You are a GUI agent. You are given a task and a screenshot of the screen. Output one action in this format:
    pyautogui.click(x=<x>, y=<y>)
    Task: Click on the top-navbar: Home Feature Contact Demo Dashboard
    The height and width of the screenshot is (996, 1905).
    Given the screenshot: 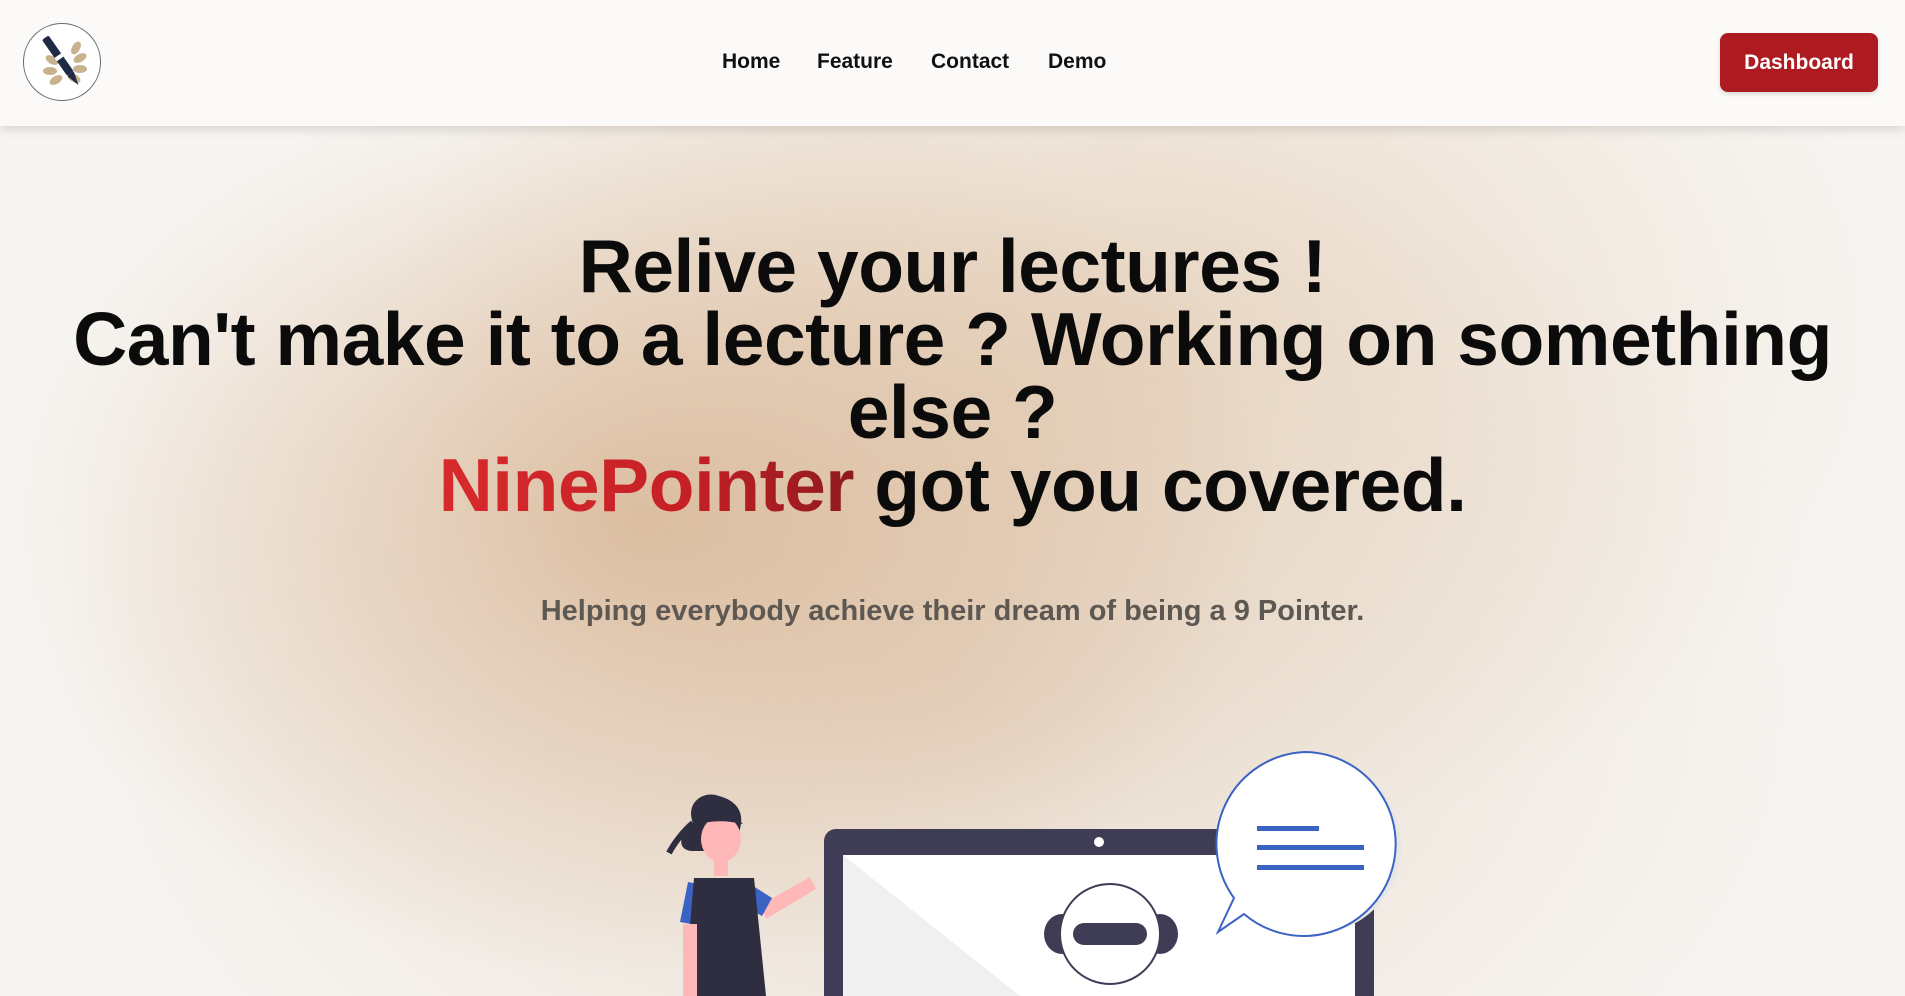 What is the action you would take?
    pyautogui.click(x=952, y=63)
    